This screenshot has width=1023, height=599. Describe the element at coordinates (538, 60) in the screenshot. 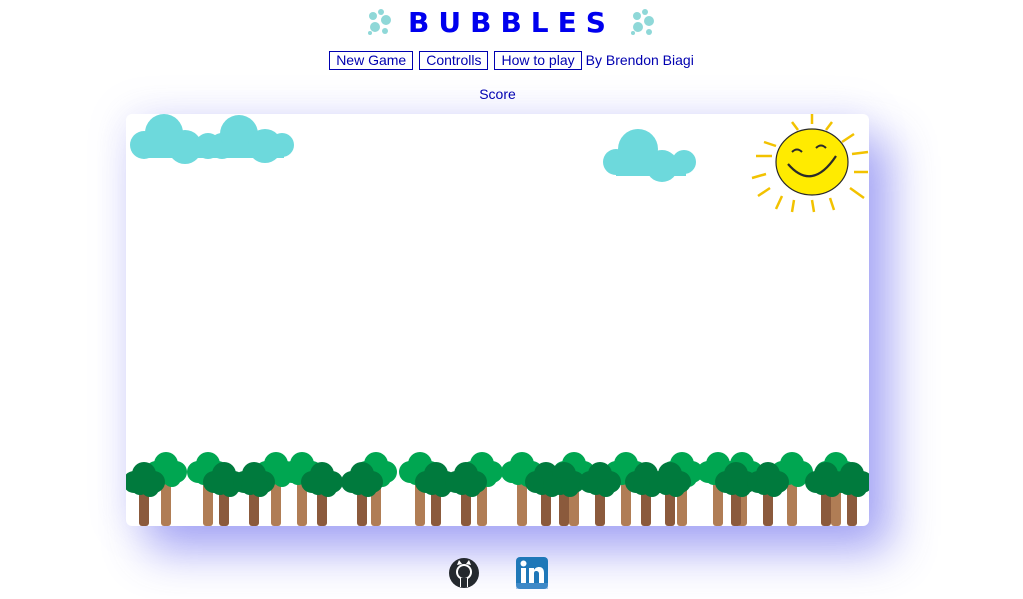

I see `how-to-play-button: How to play` at that location.